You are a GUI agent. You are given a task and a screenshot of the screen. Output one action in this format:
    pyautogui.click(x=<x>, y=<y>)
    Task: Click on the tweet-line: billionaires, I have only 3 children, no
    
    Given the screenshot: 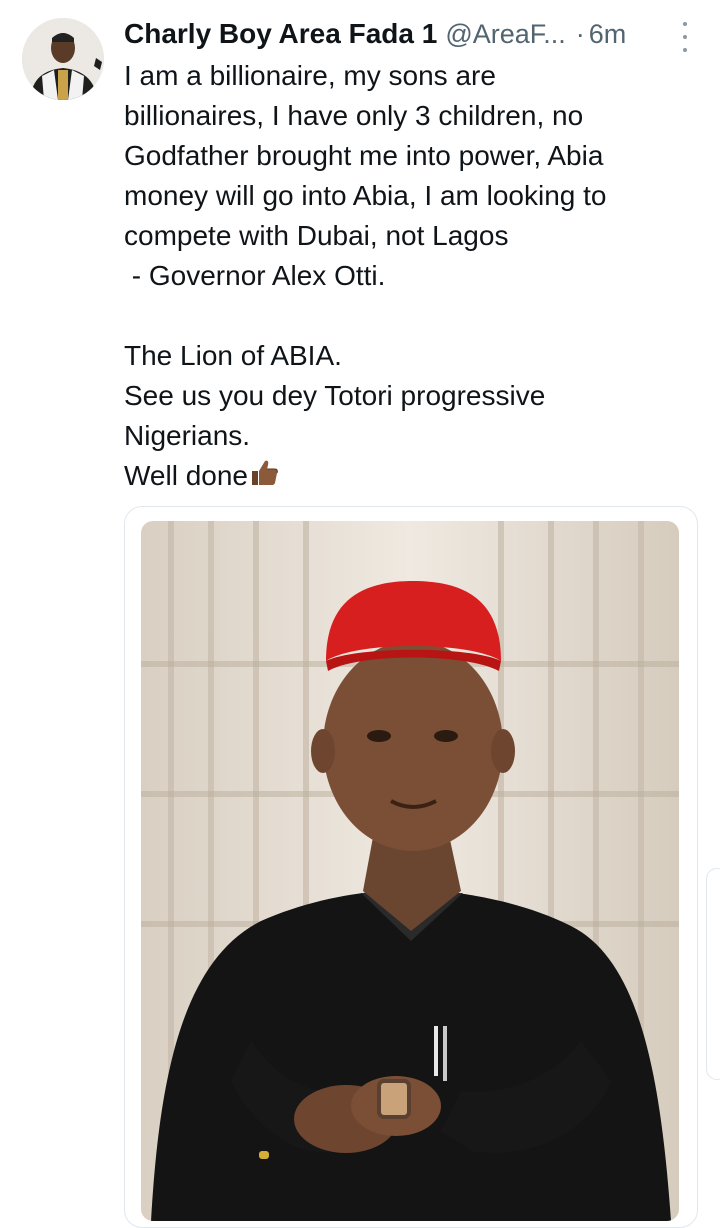 What is the action you would take?
    pyautogui.click(x=354, y=115)
    